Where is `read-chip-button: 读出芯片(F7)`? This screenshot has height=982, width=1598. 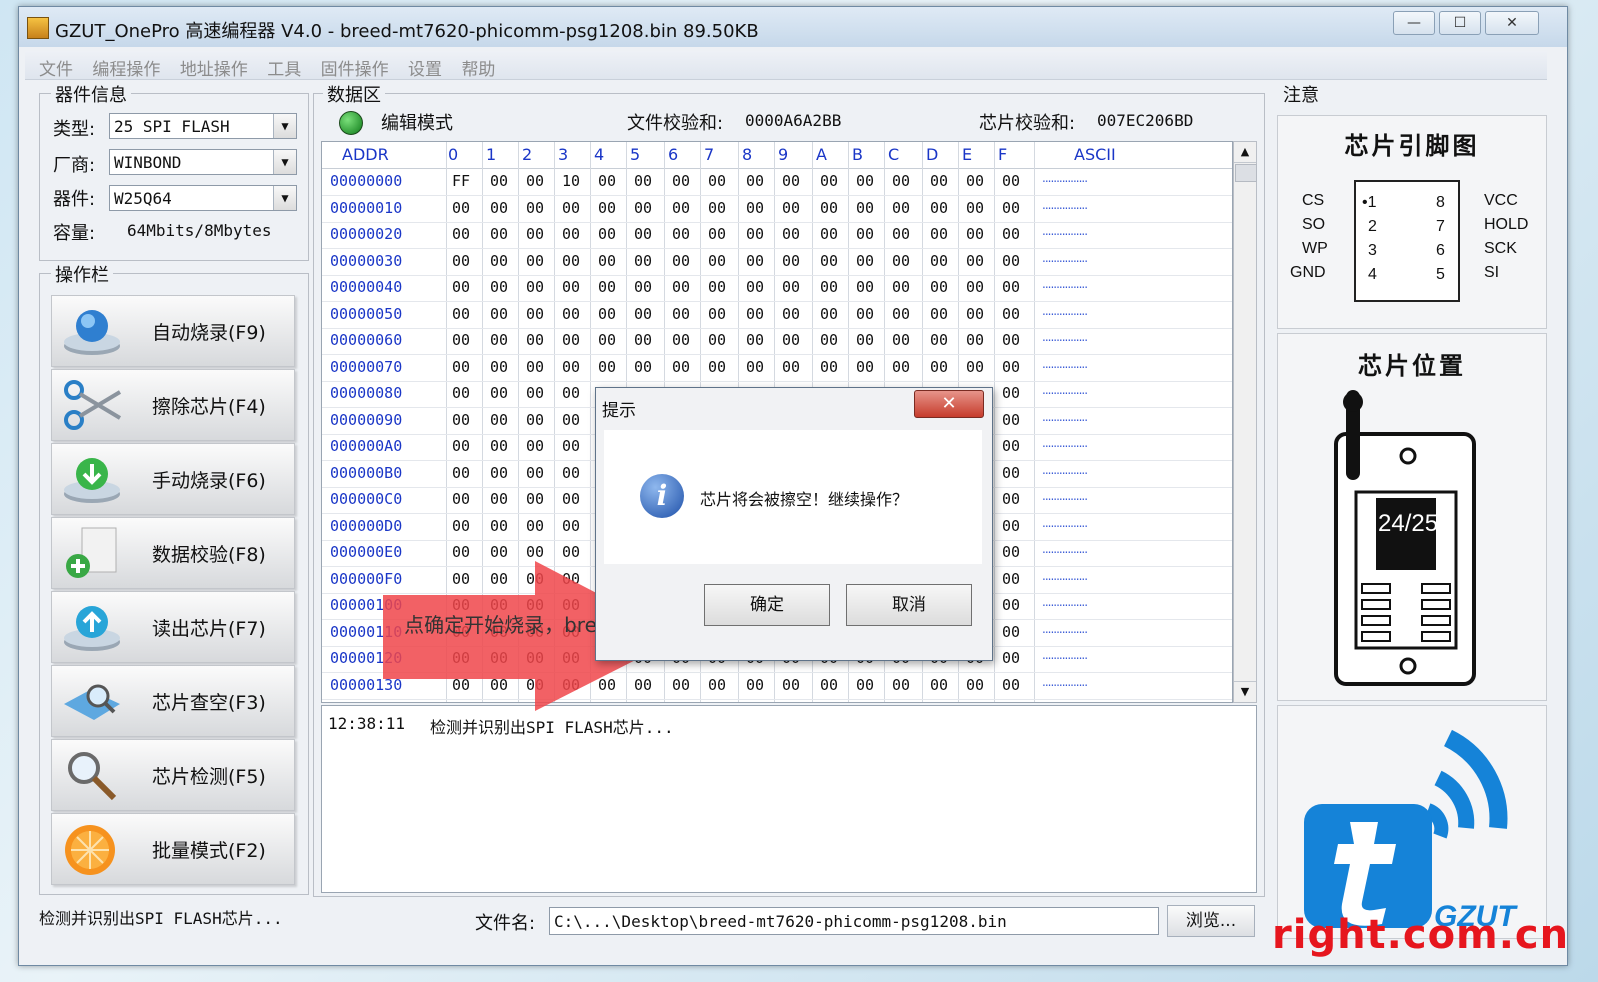
read-chip-button: 读出芯片(F7) is located at coordinates (173, 627).